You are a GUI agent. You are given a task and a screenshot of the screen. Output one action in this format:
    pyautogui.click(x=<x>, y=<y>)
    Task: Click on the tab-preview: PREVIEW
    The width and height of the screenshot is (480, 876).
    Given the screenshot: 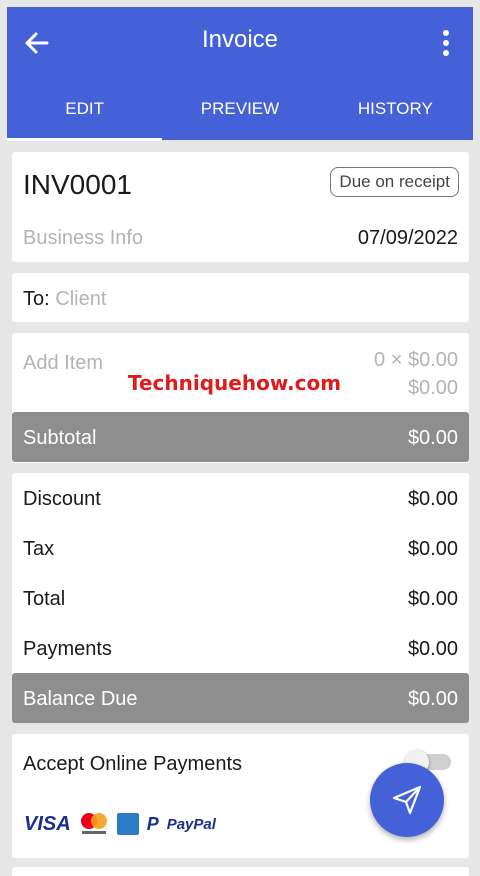 What is the action you would take?
    pyautogui.click(x=239, y=114)
    